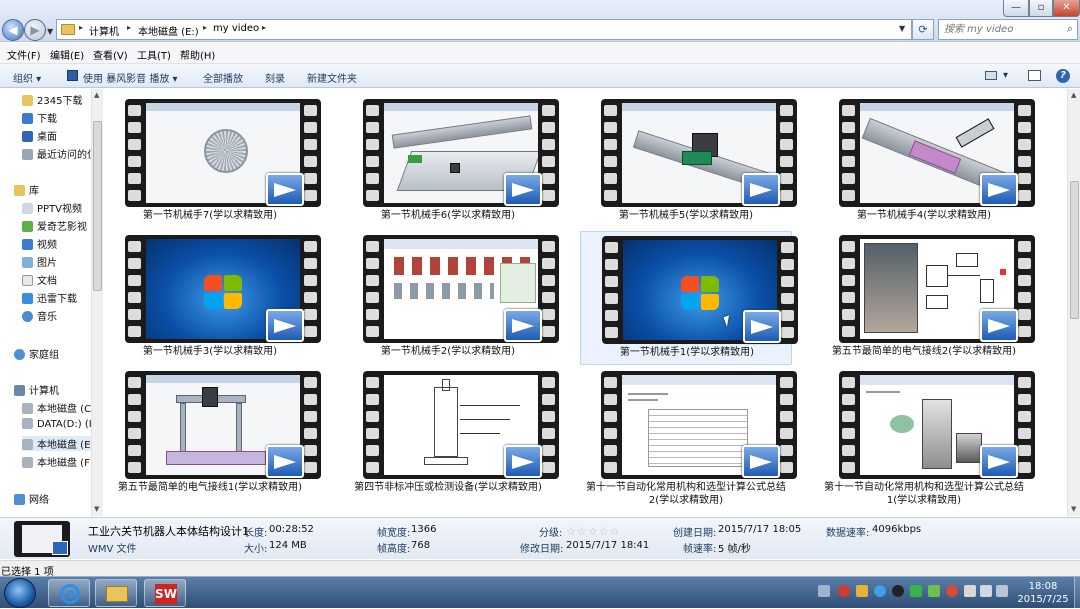 This screenshot has height=609, width=1080. What do you see at coordinates (116, 593) in the screenshot?
I see `taskbar-explorer-button` at bounding box center [116, 593].